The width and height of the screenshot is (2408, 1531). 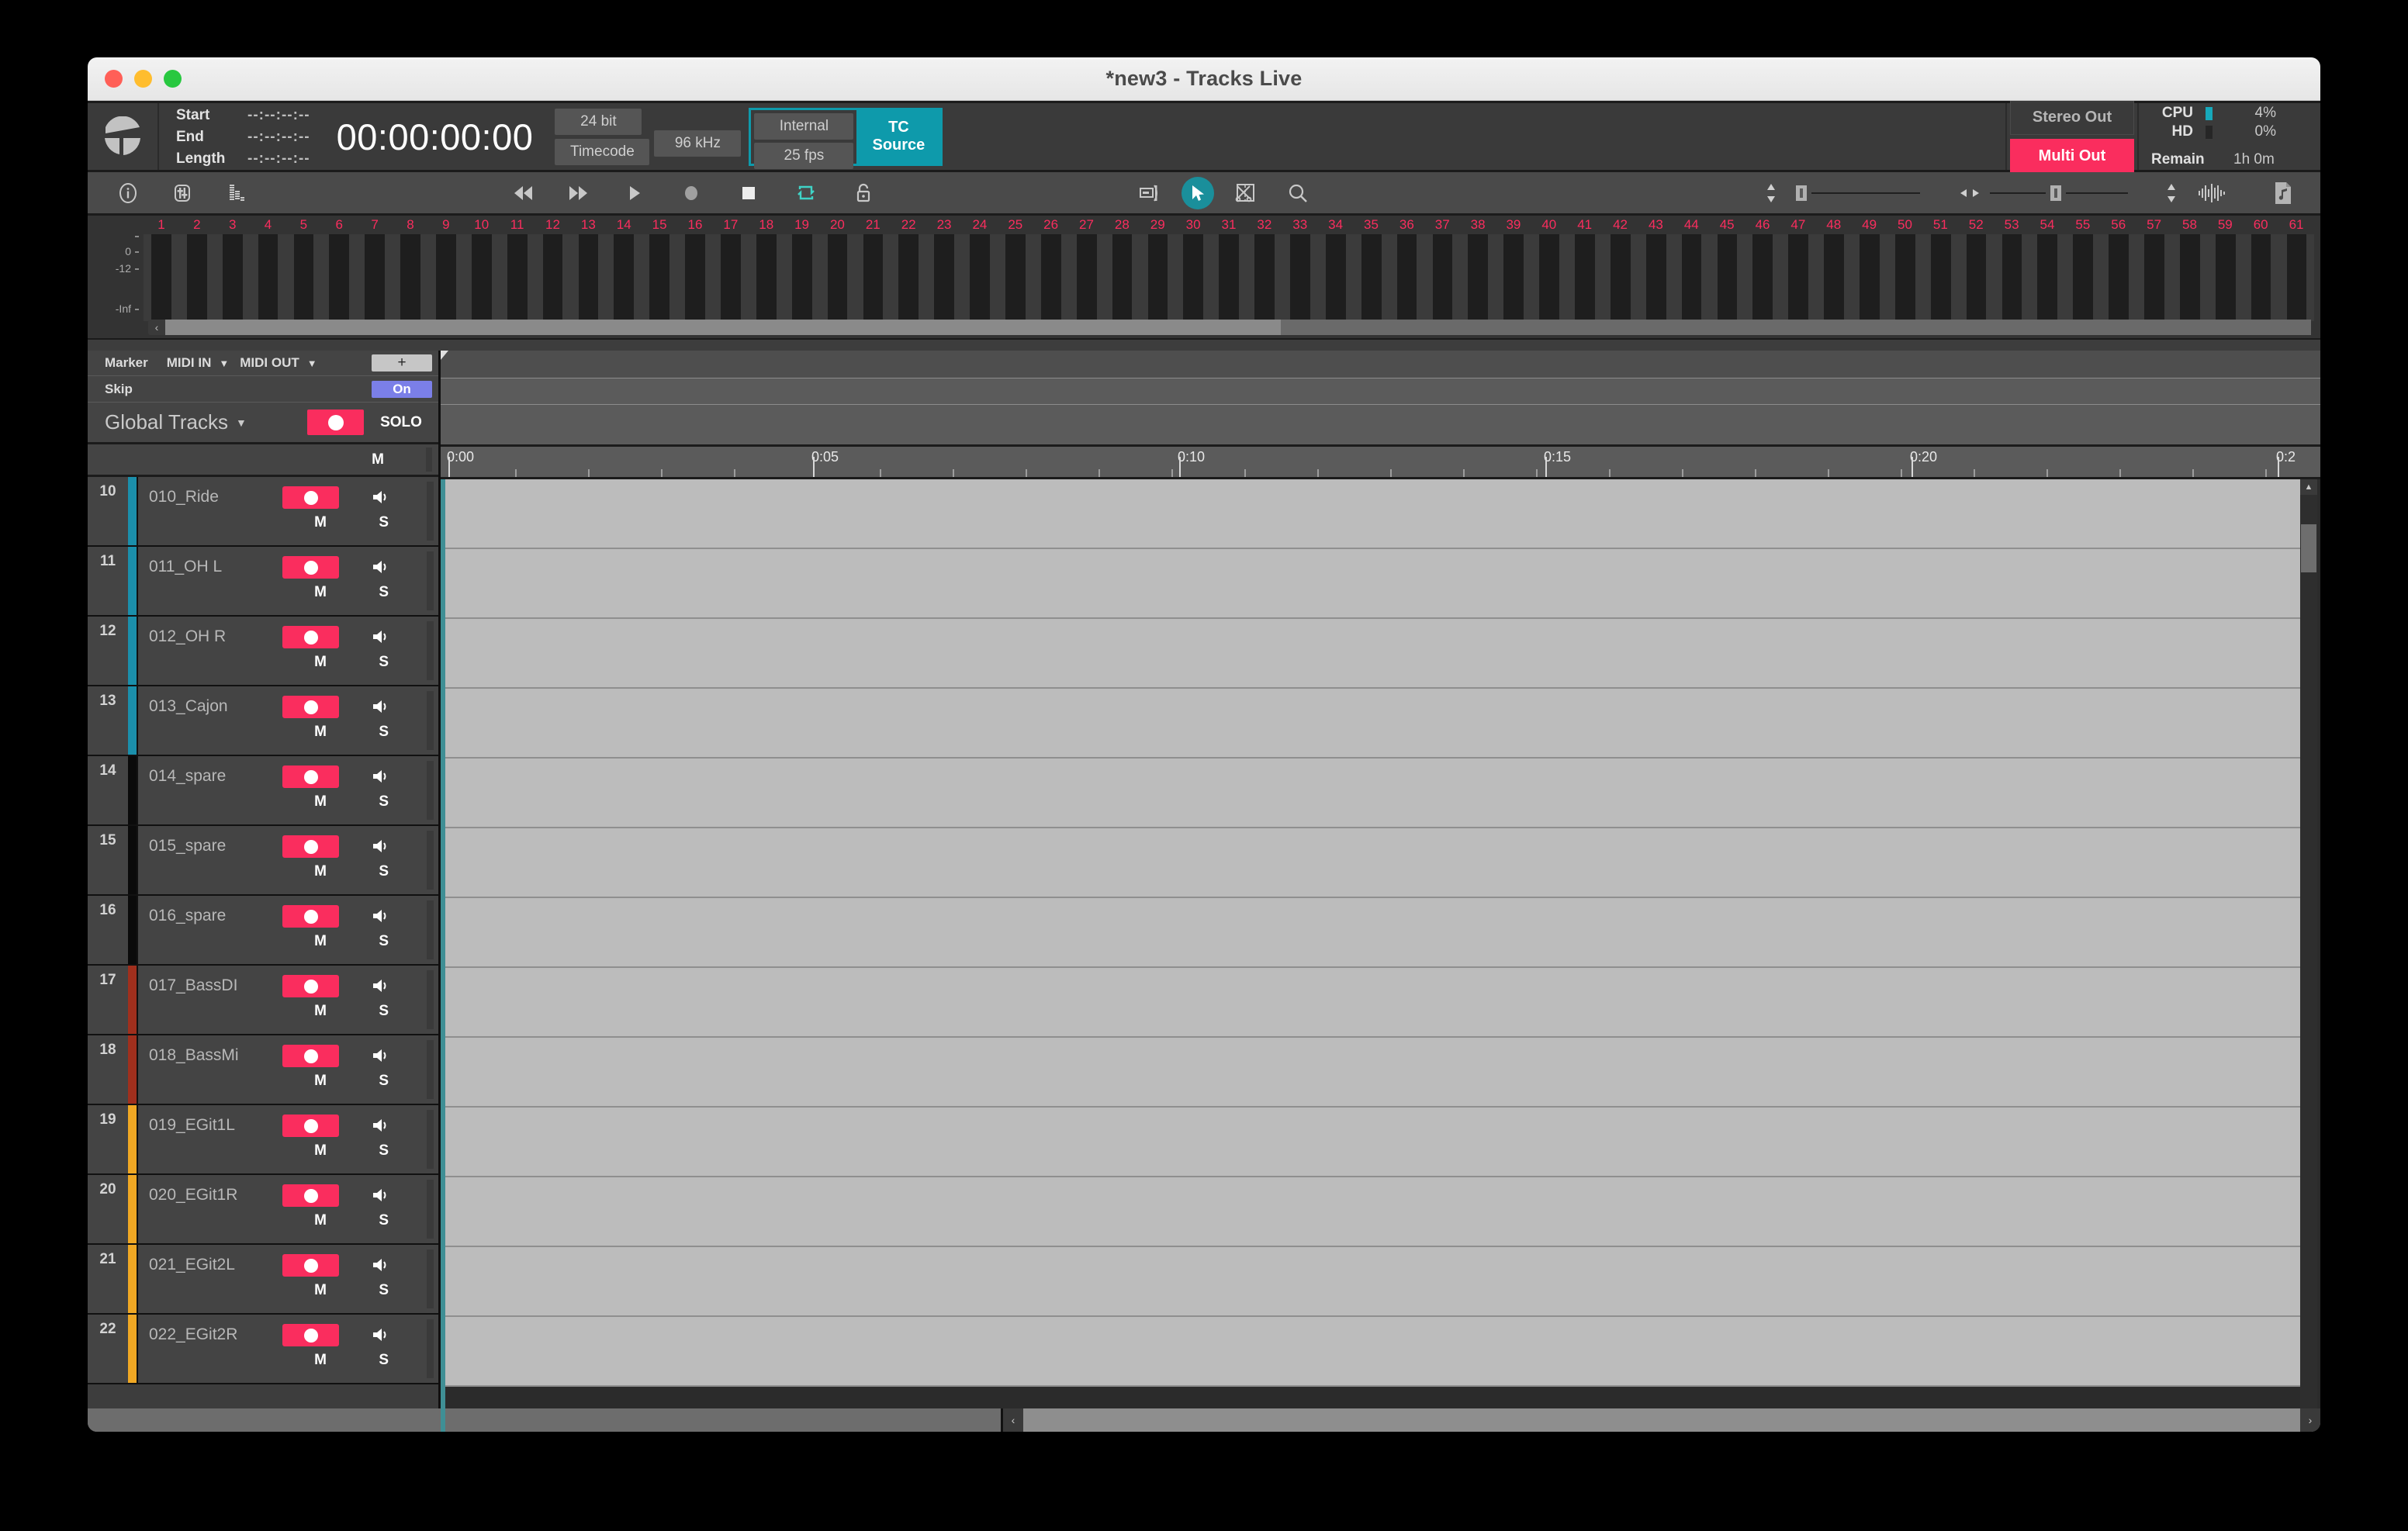 What do you see at coordinates (2171, 193) in the screenshot?
I see `waveform-zoom-arrows-icon` at bounding box center [2171, 193].